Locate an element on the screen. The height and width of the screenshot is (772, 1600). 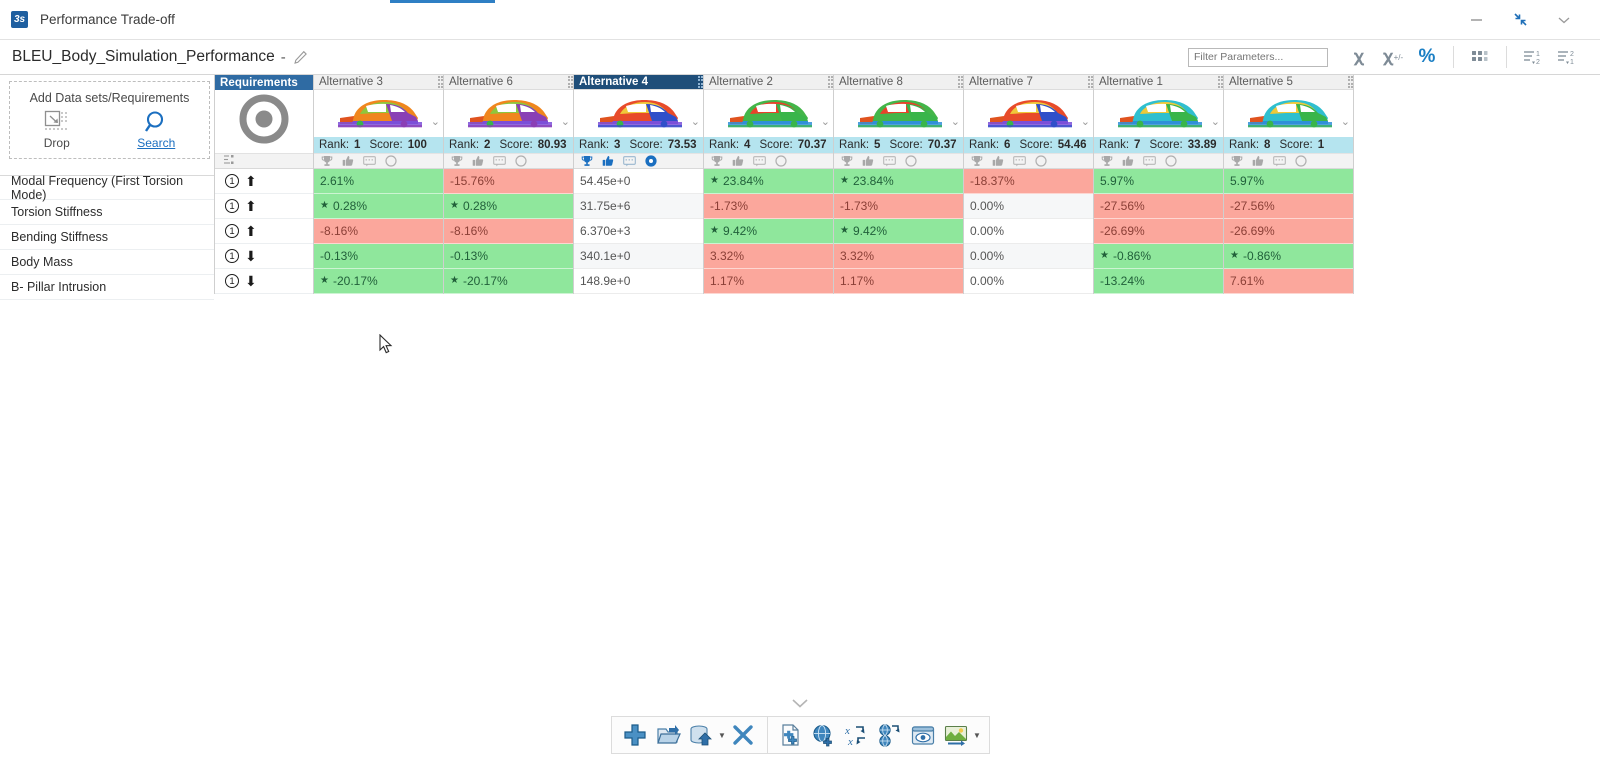
expand-panel-handle is located at coordinates (800, 703).